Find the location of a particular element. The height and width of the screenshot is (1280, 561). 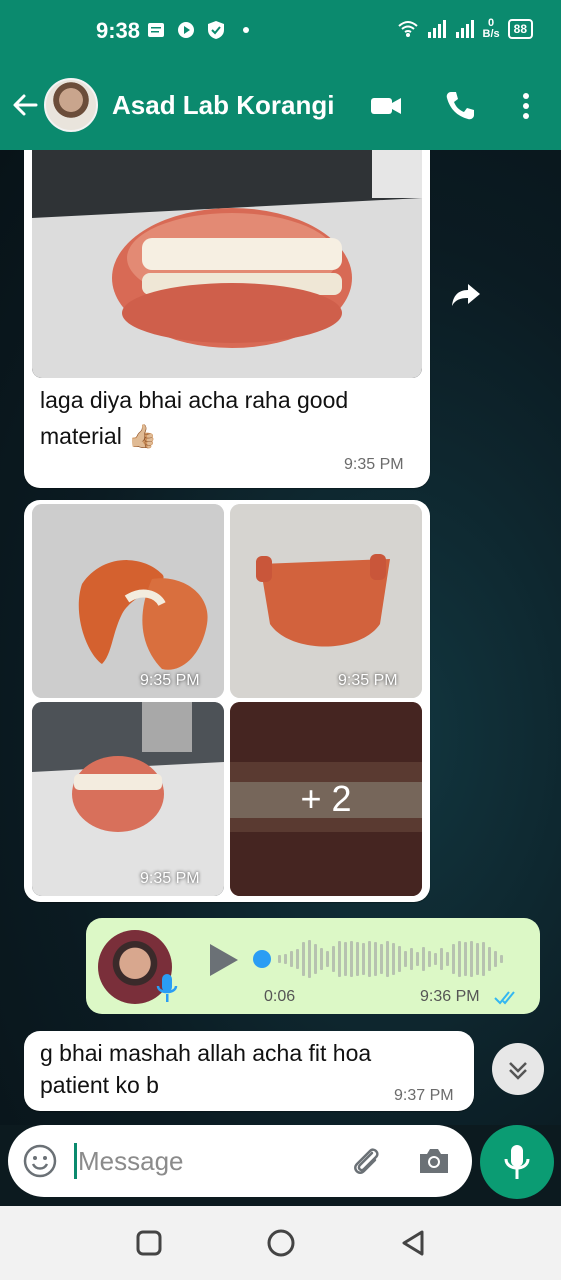

voice-record-button is located at coordinates (517, 1162).